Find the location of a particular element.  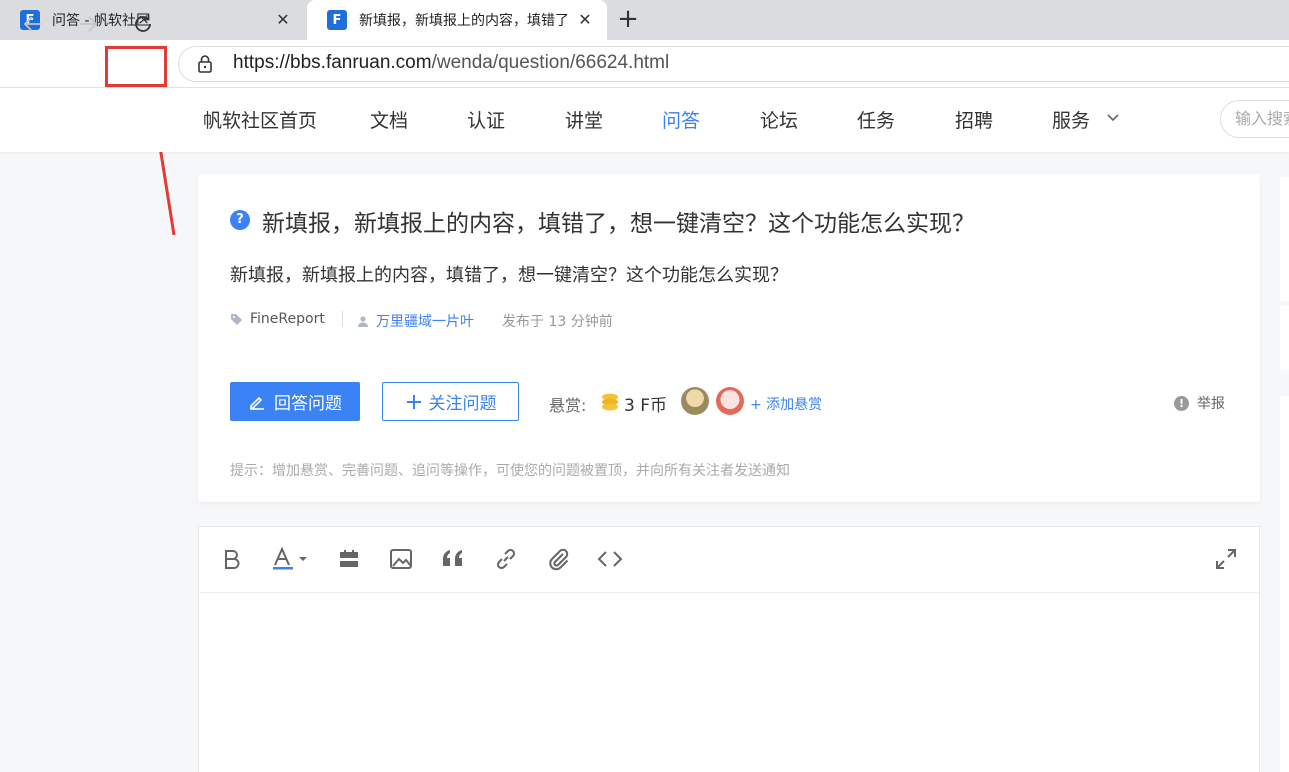

refresh-icon is located at coordinates (143, 23).